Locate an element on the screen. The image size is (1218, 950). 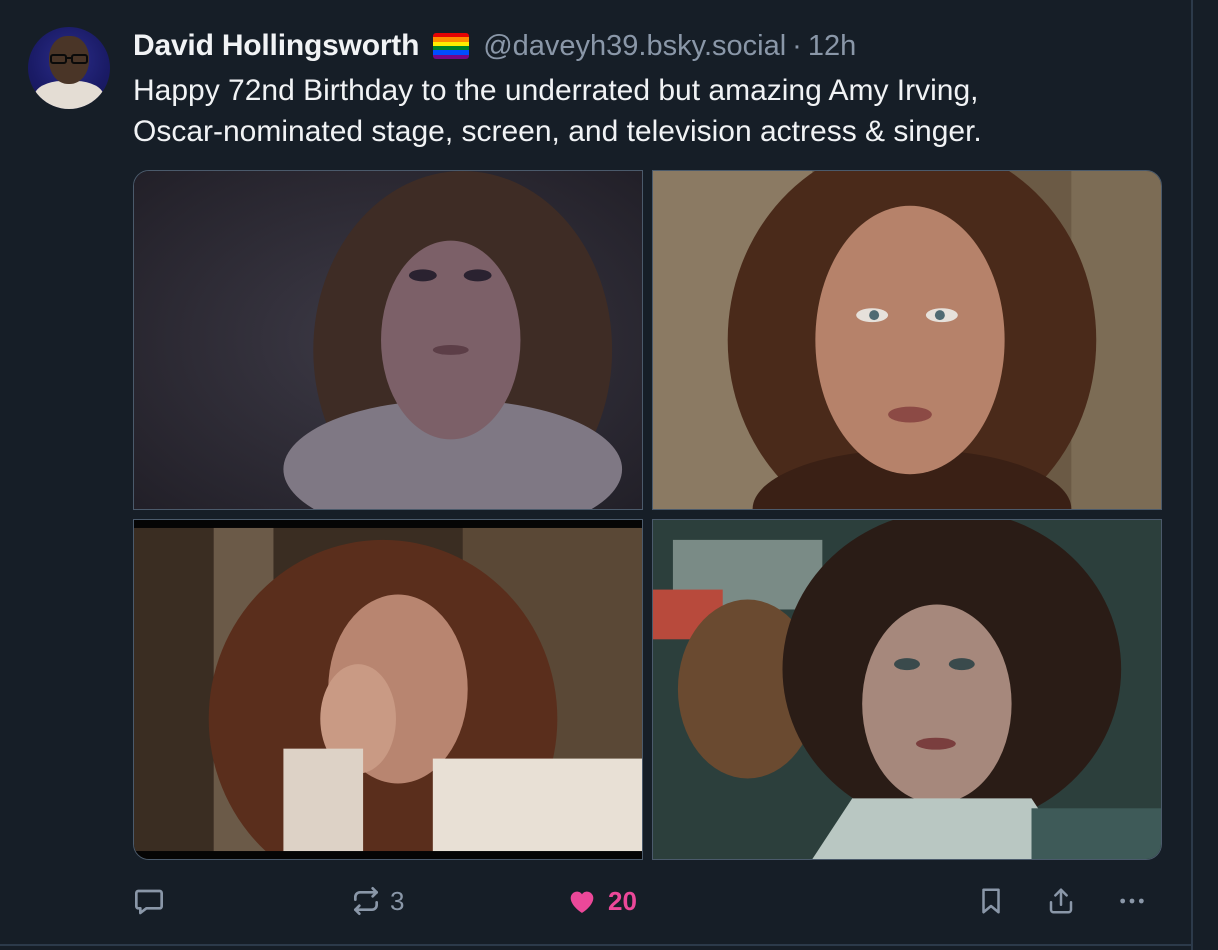
repost-button: 3 is located at coordinates (377, 901).